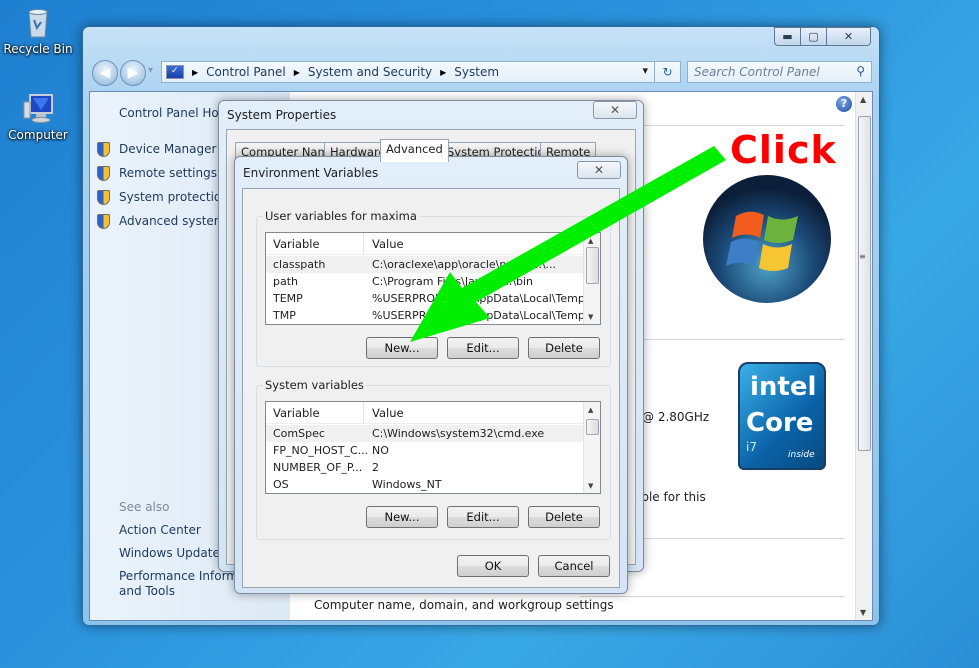 The width and height of the screenshot is (979, 668). I want to click on control-panel-icon: ✓, so click(175, 72).